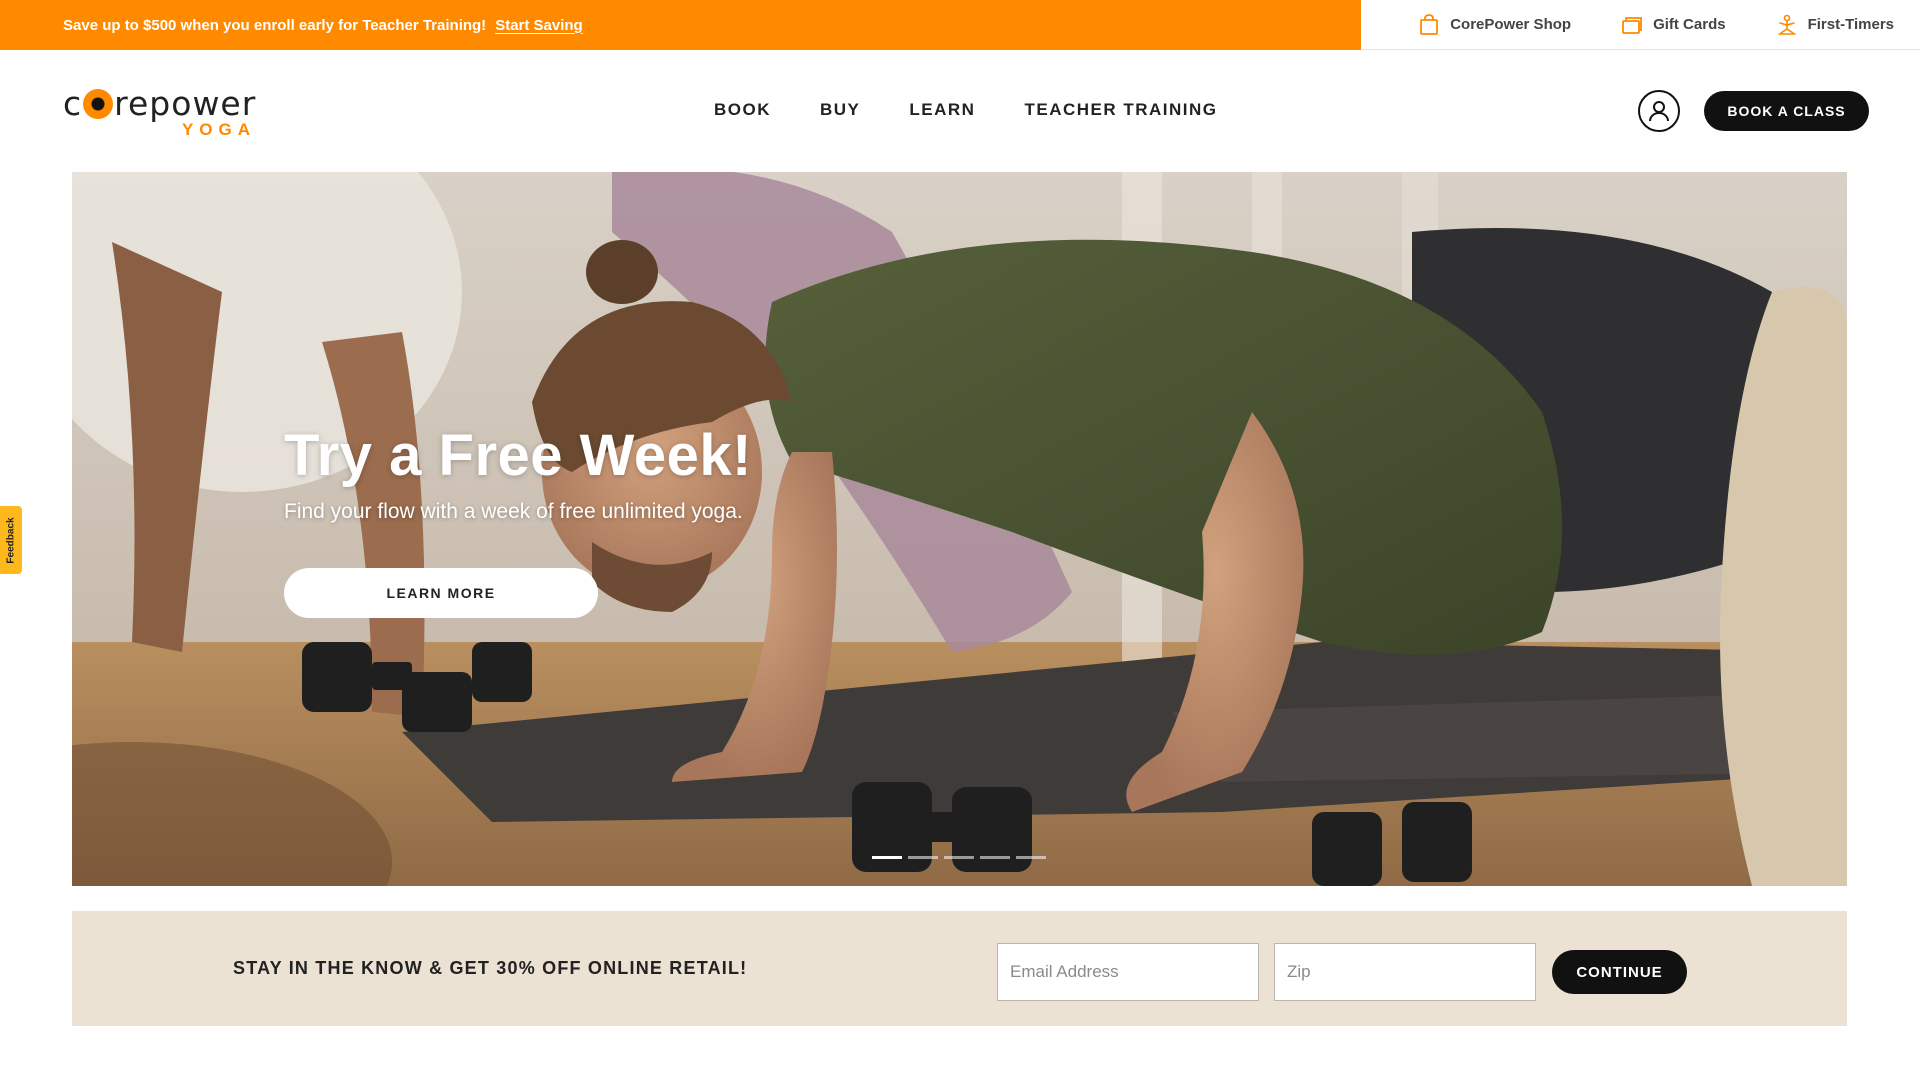  I want to click on first-timers-label: First-Timers, so click(1850, 24).